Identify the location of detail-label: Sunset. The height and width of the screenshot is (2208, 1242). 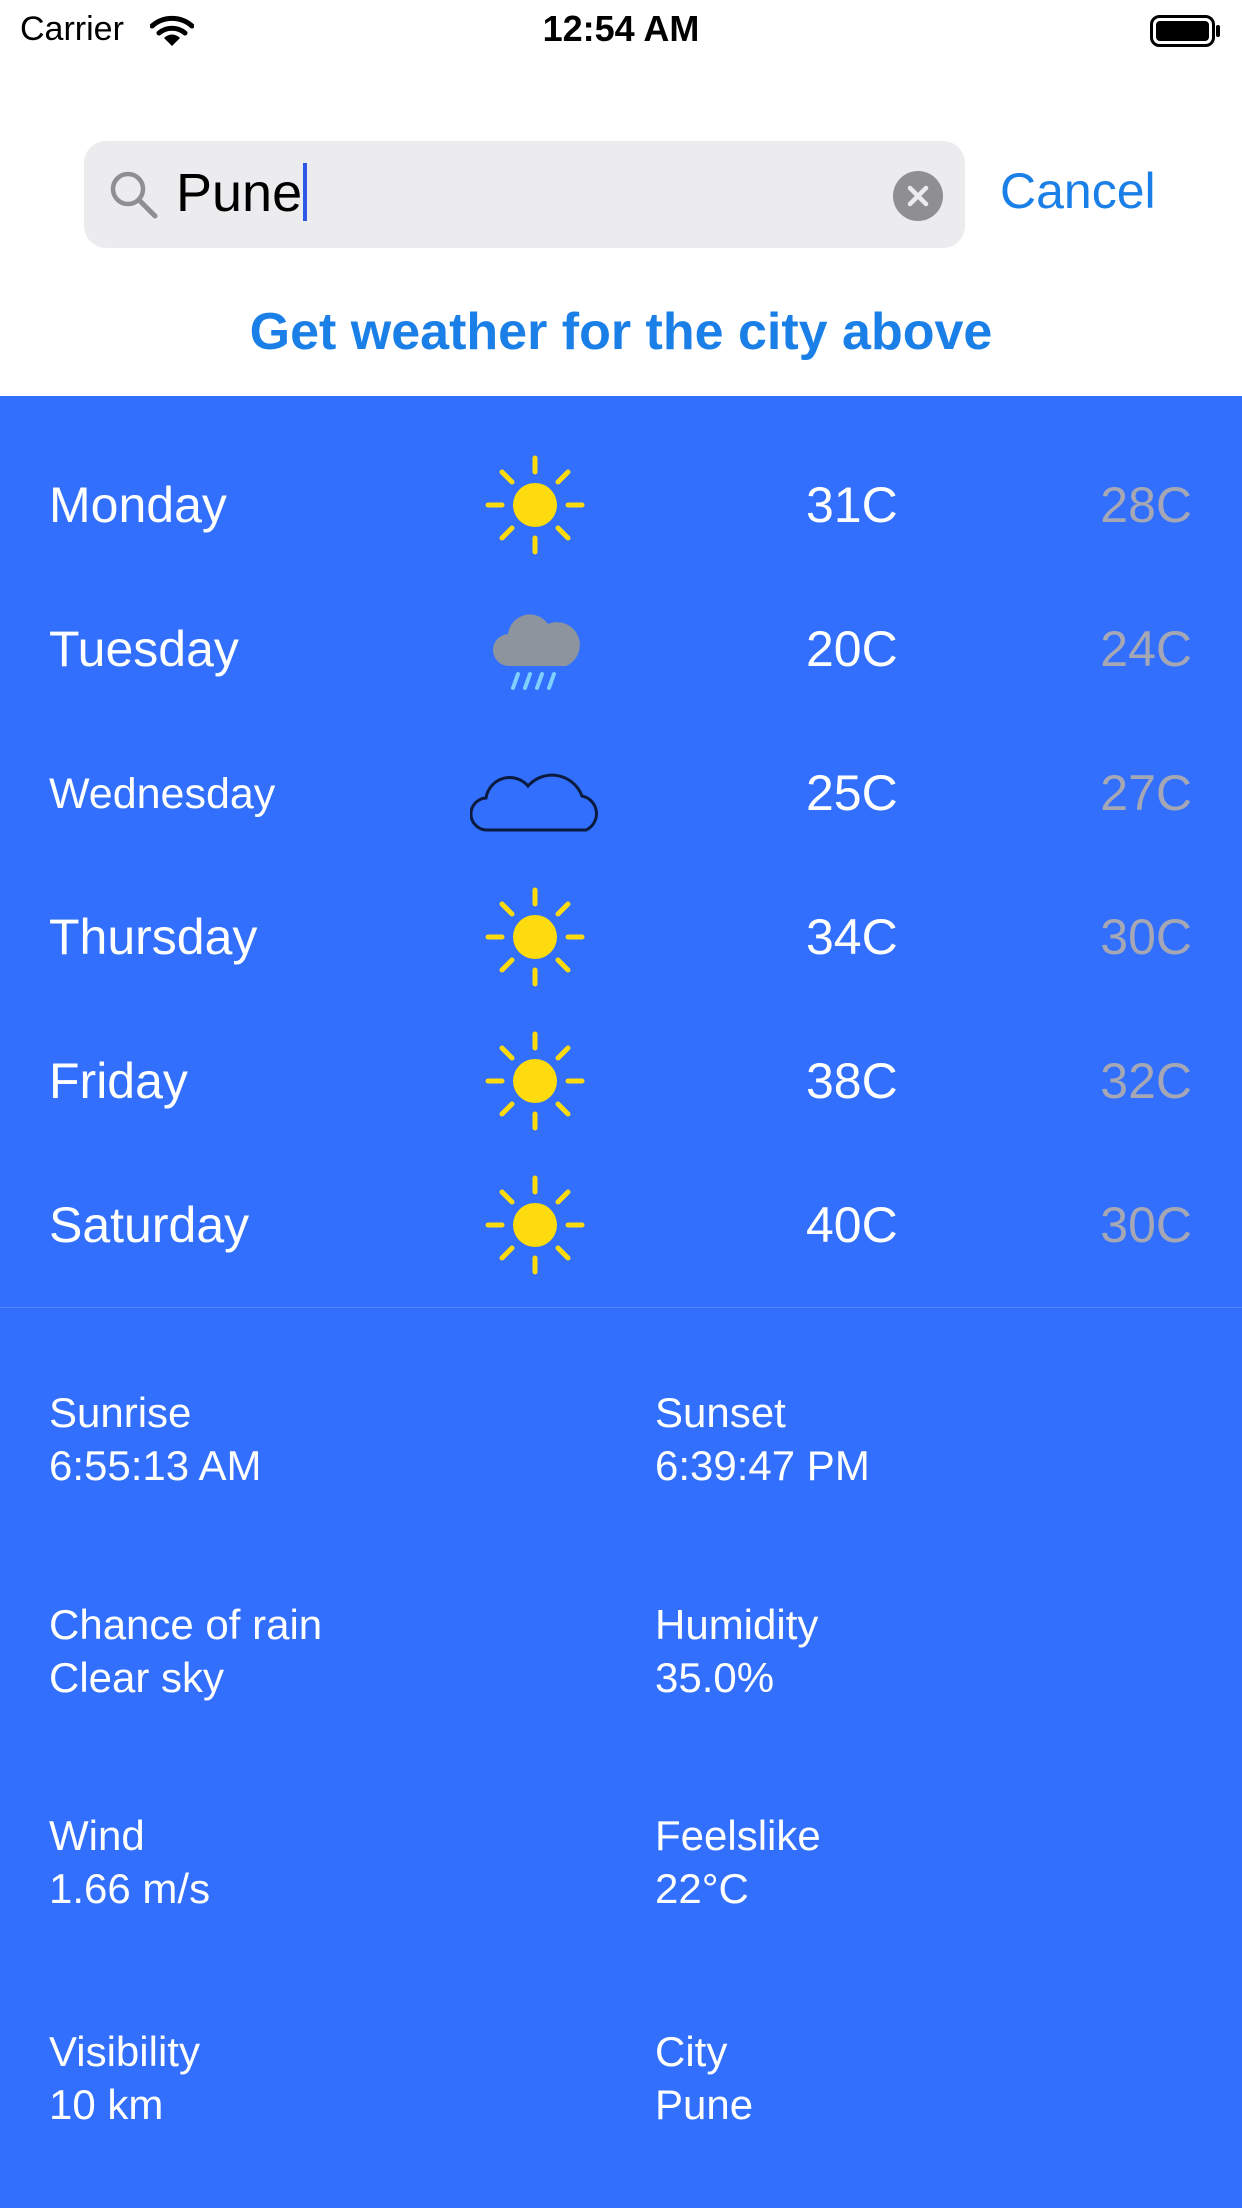
(720, 1412).